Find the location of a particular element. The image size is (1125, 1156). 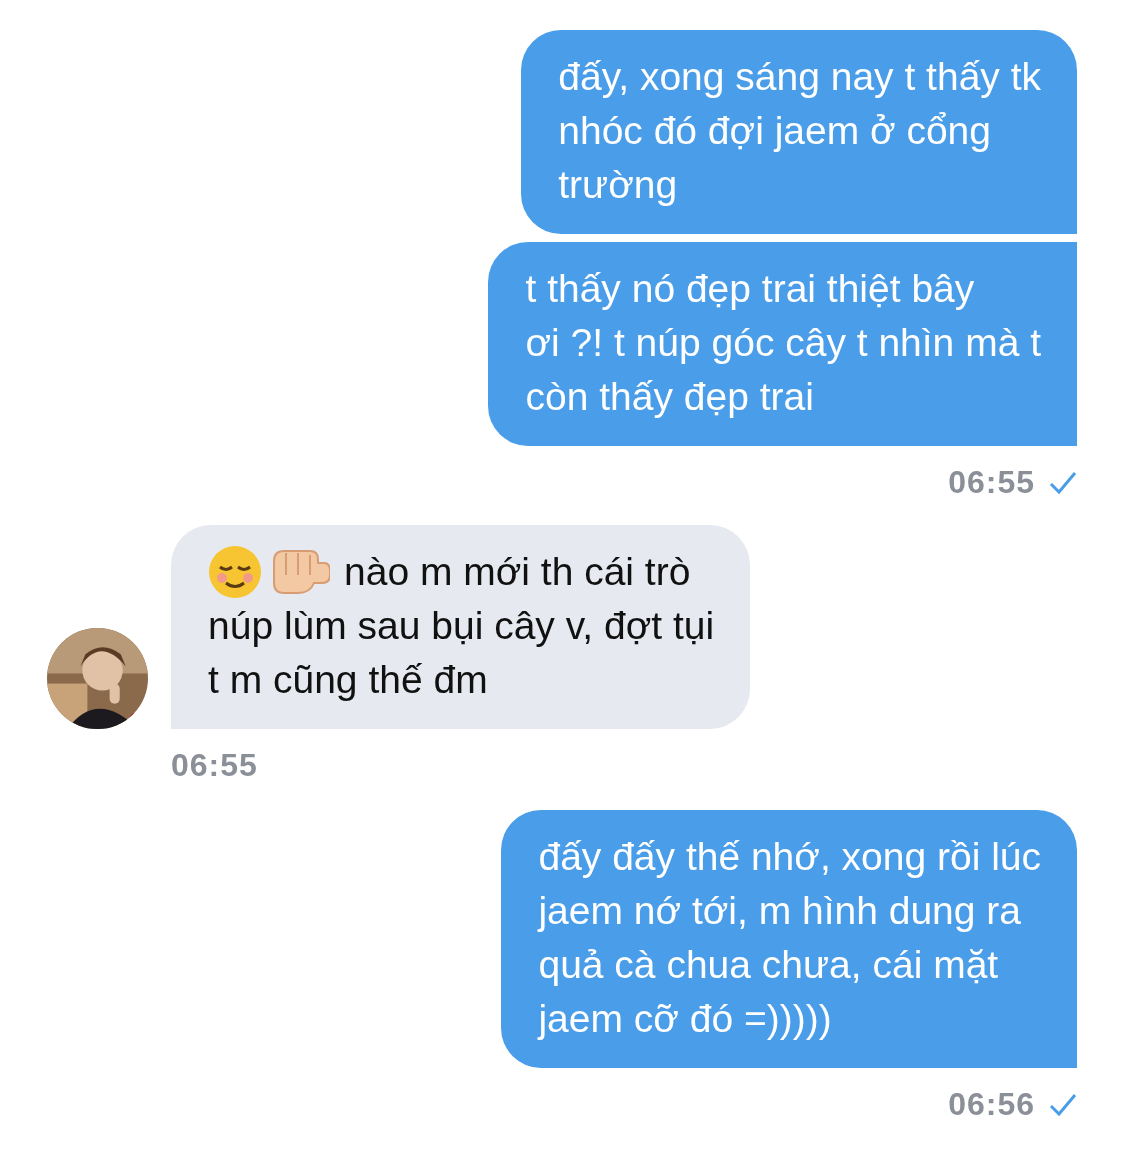

message-text: quả cà chua chưa, cái mặt is located at coordinates (768, 965).